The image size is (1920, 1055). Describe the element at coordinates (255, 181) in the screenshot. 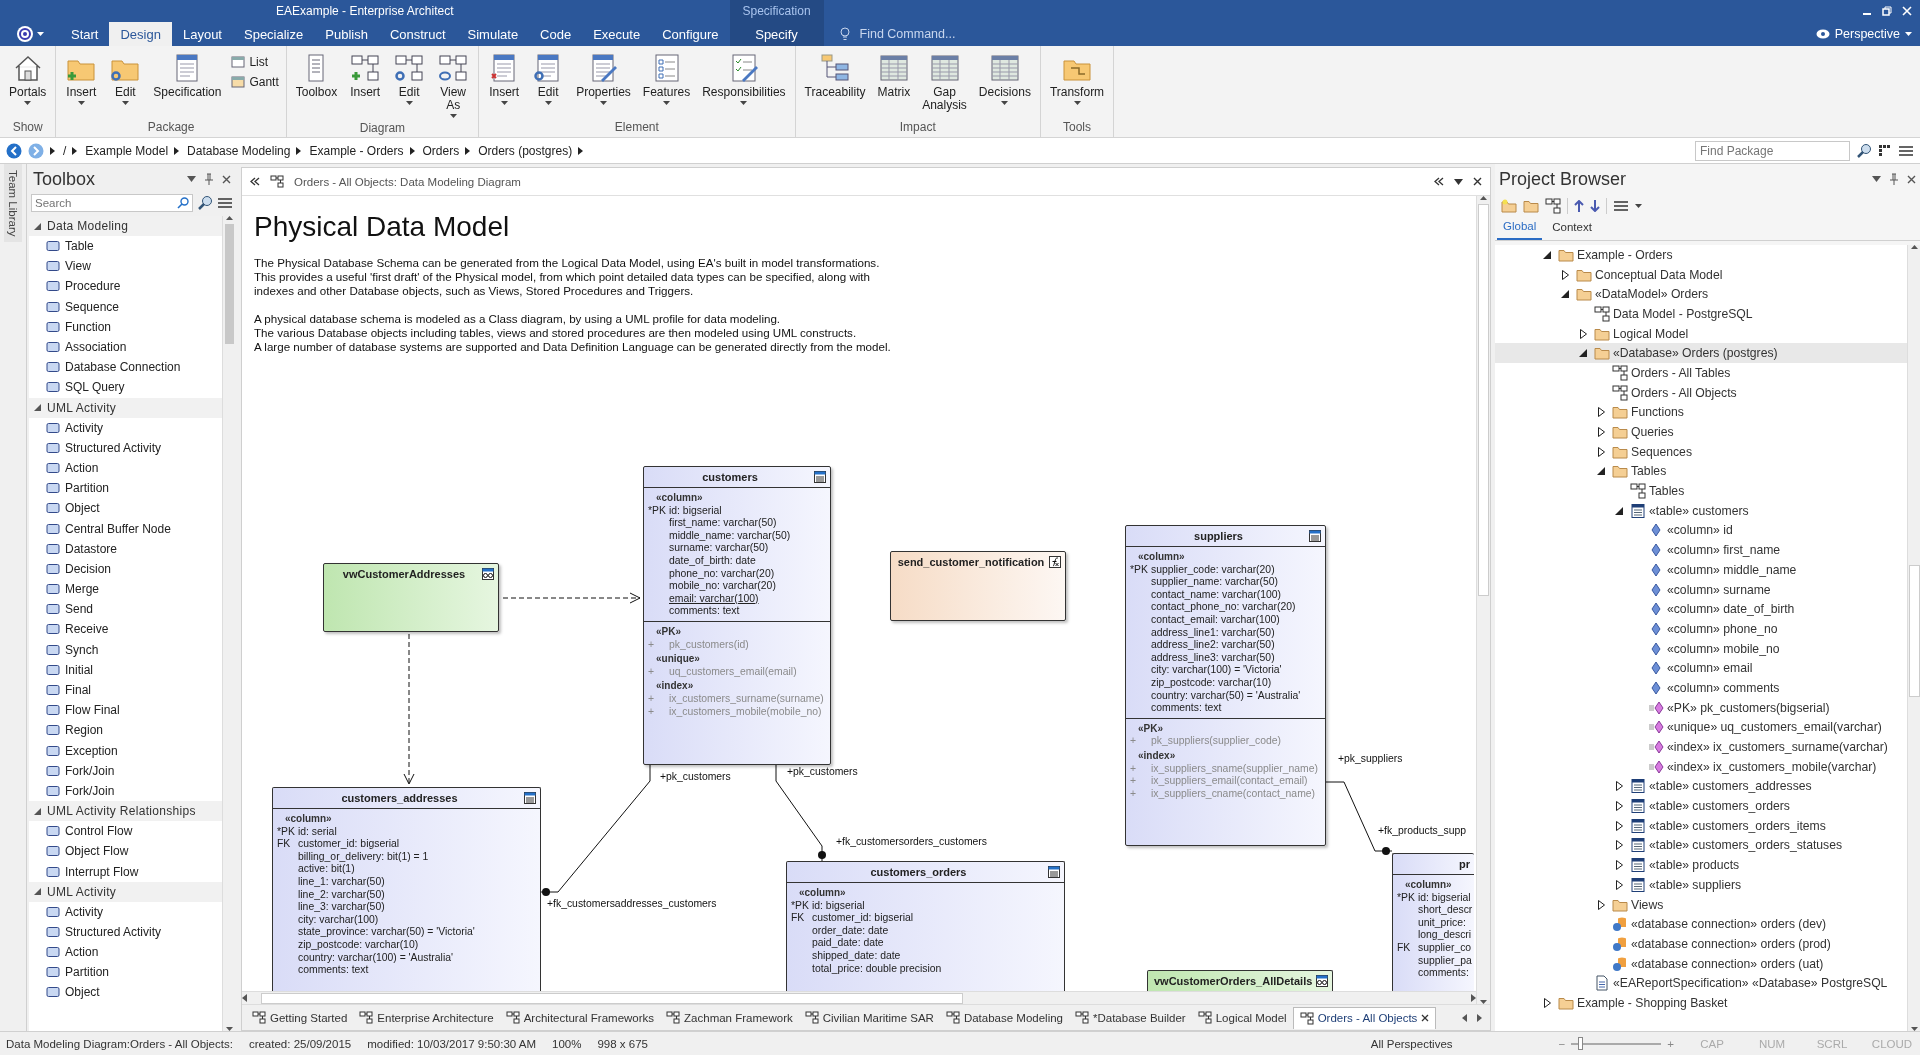

I see `double-chevron-icon` at that location.